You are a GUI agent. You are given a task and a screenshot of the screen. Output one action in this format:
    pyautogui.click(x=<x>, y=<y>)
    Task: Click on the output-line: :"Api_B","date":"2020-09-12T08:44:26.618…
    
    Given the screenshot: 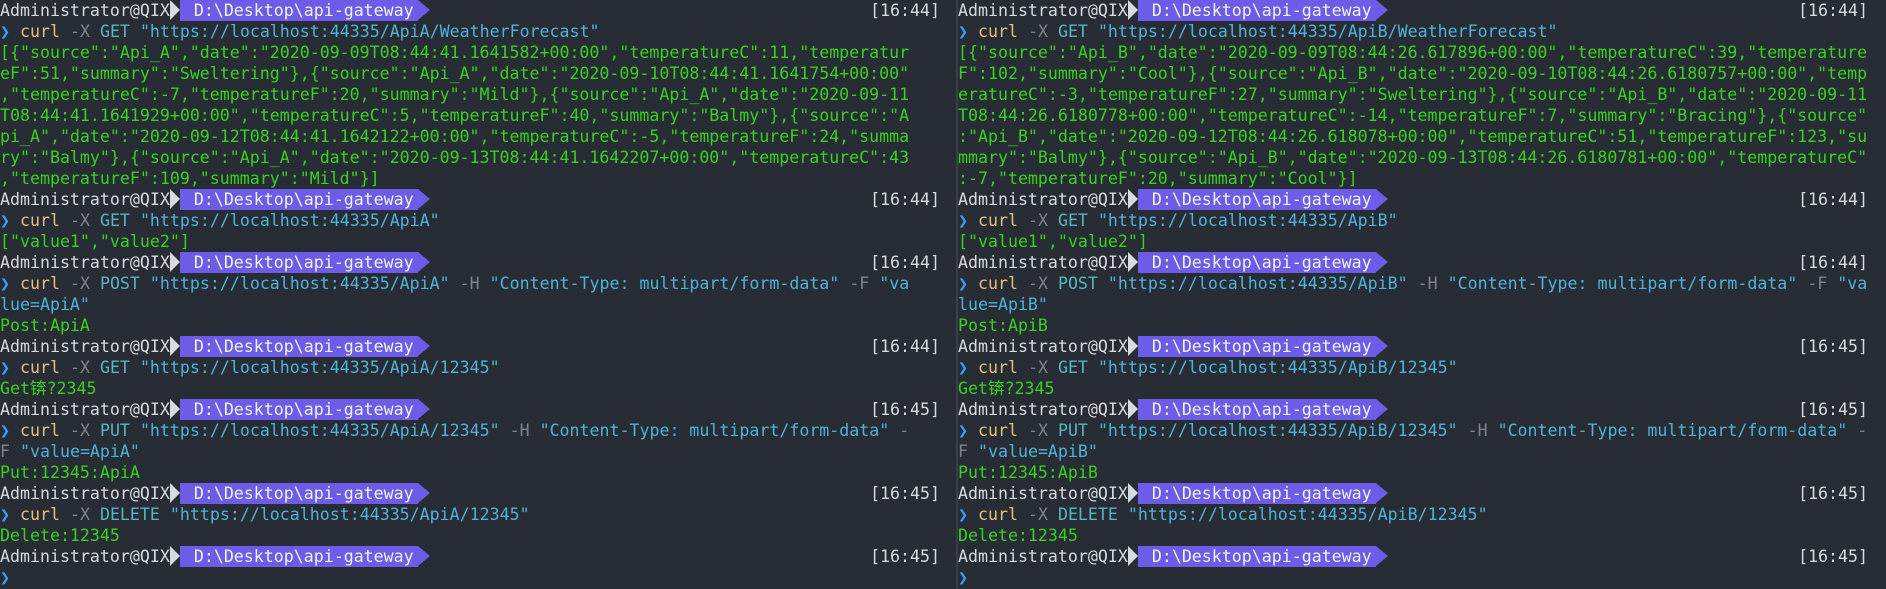 What is the action you would take?
    pyautogui.click(x=1413, y=136)
    